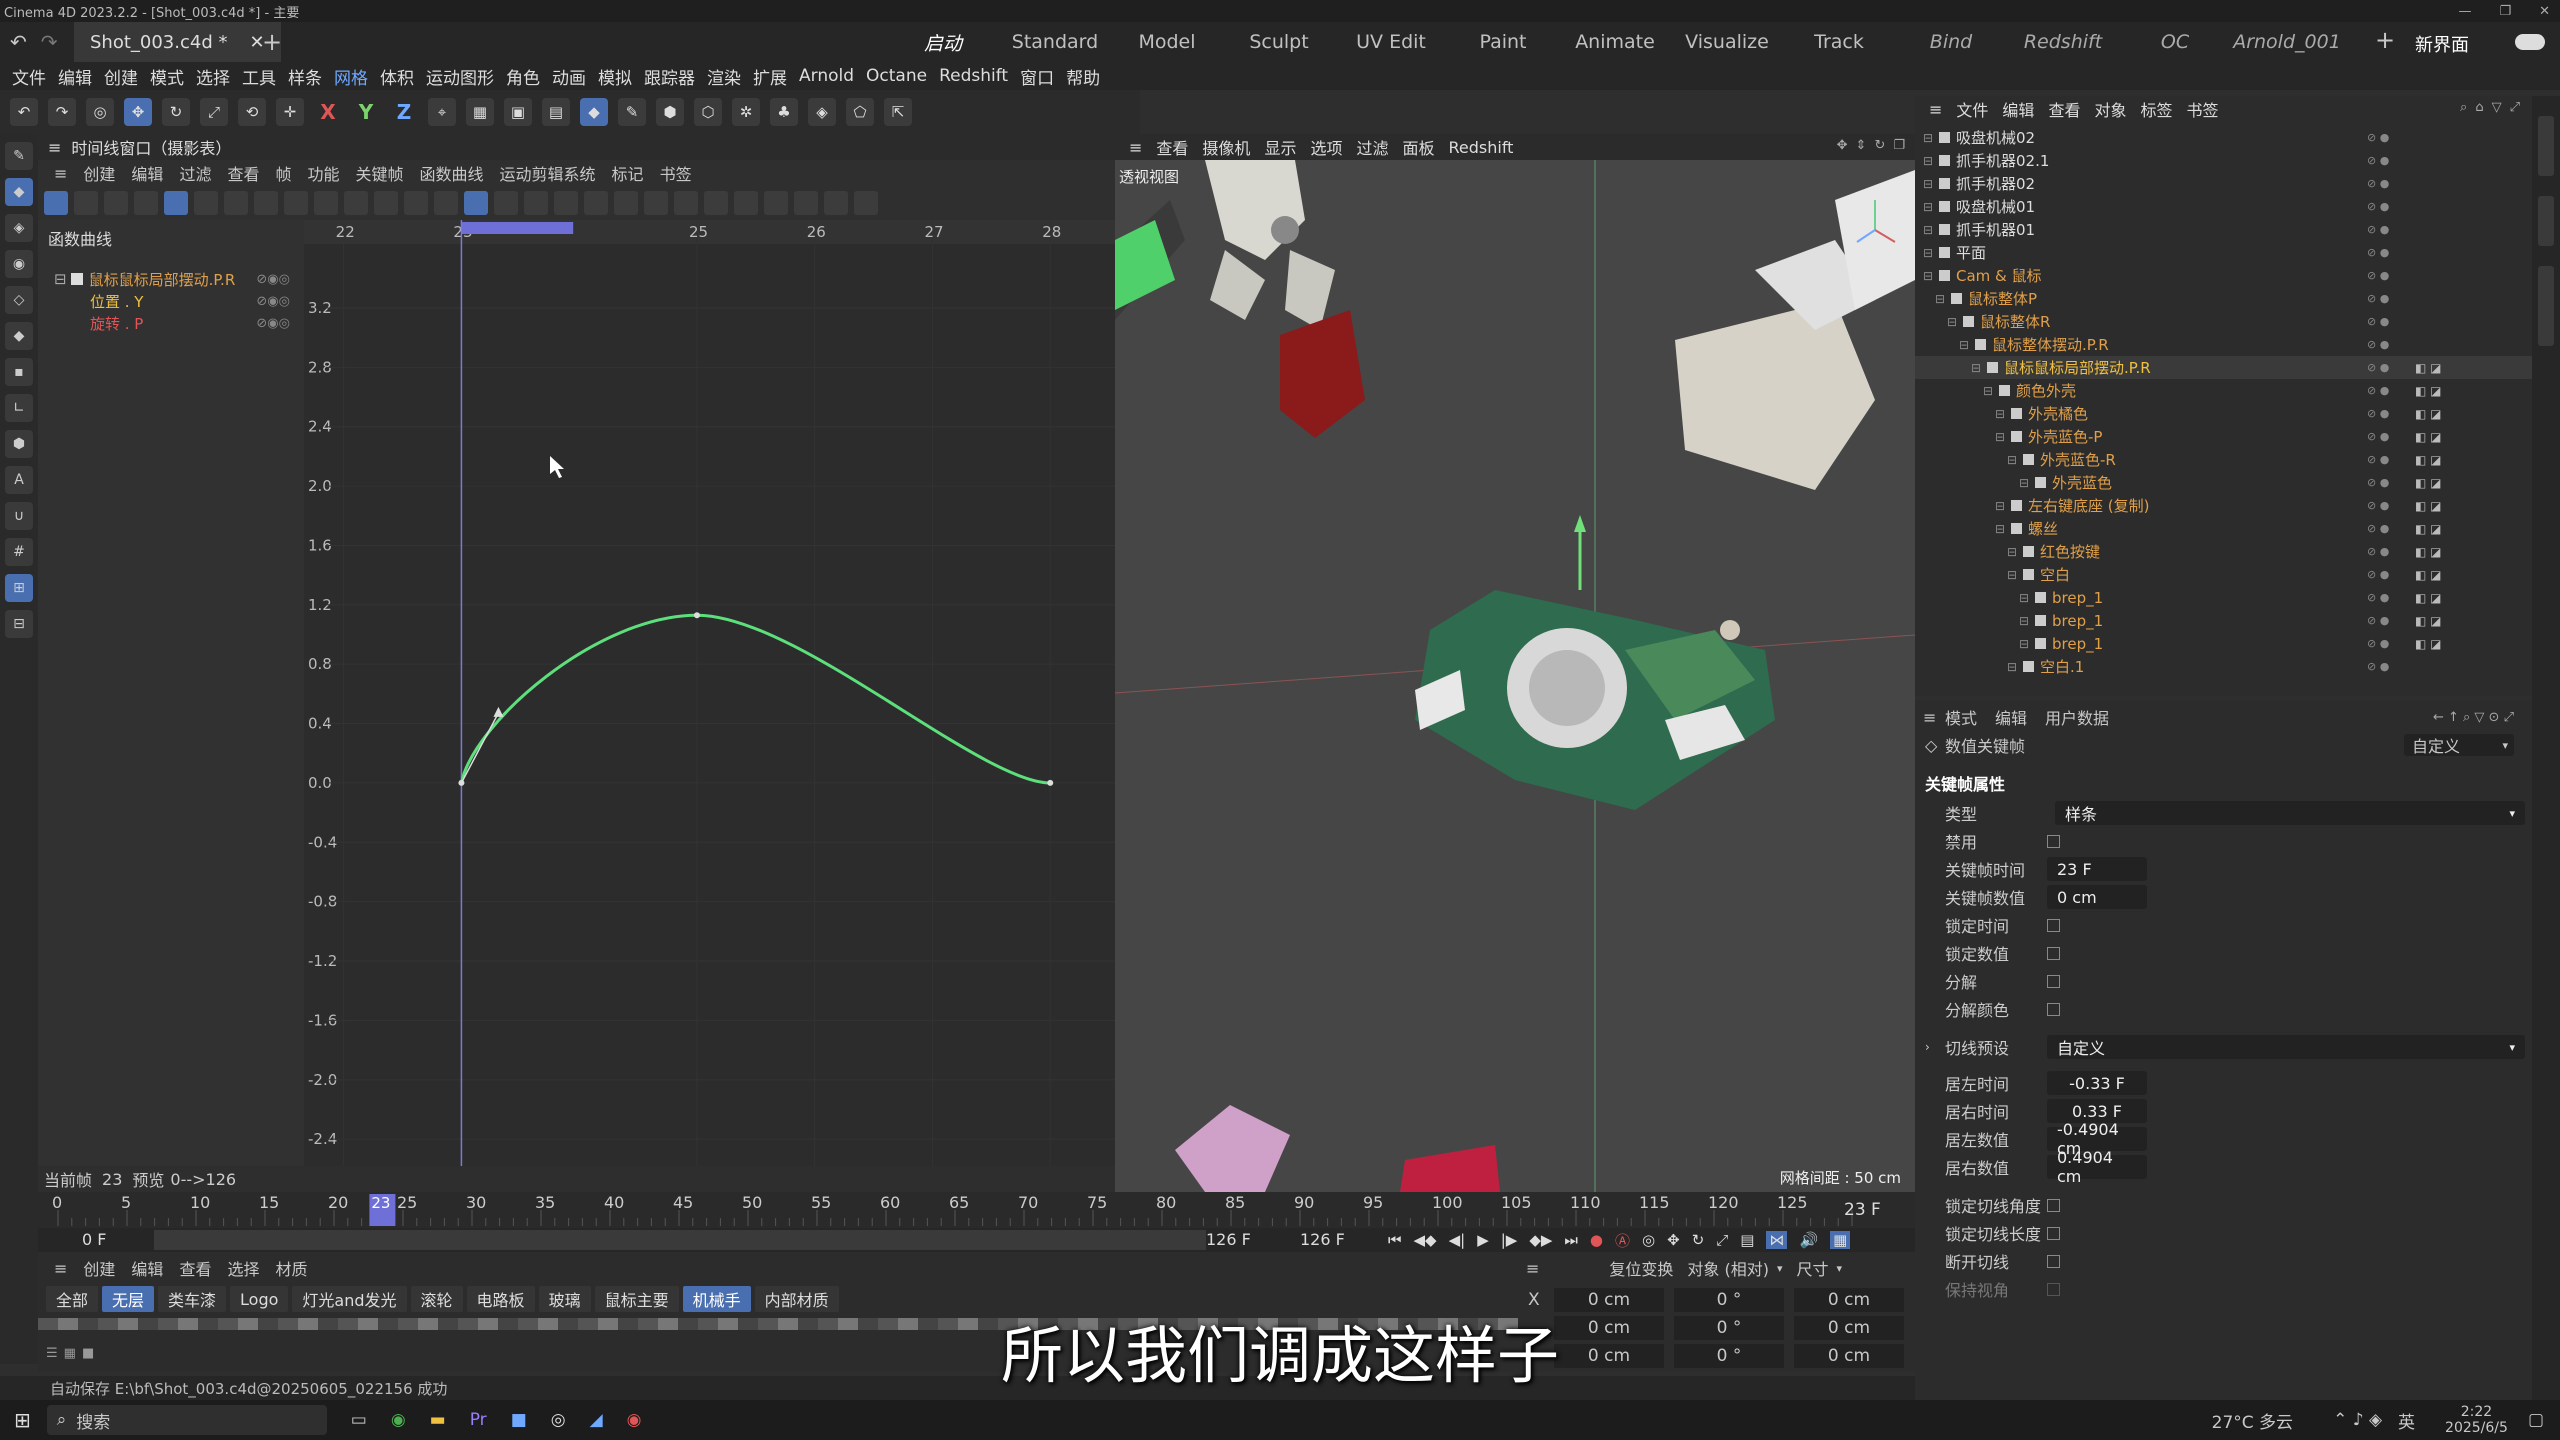 Image resolution: width=2560 pixels, height=1440 pixels. Describe the element at coordinates (214, 112) in the screenshot. I see `scale-icon: ⤢` at that location.